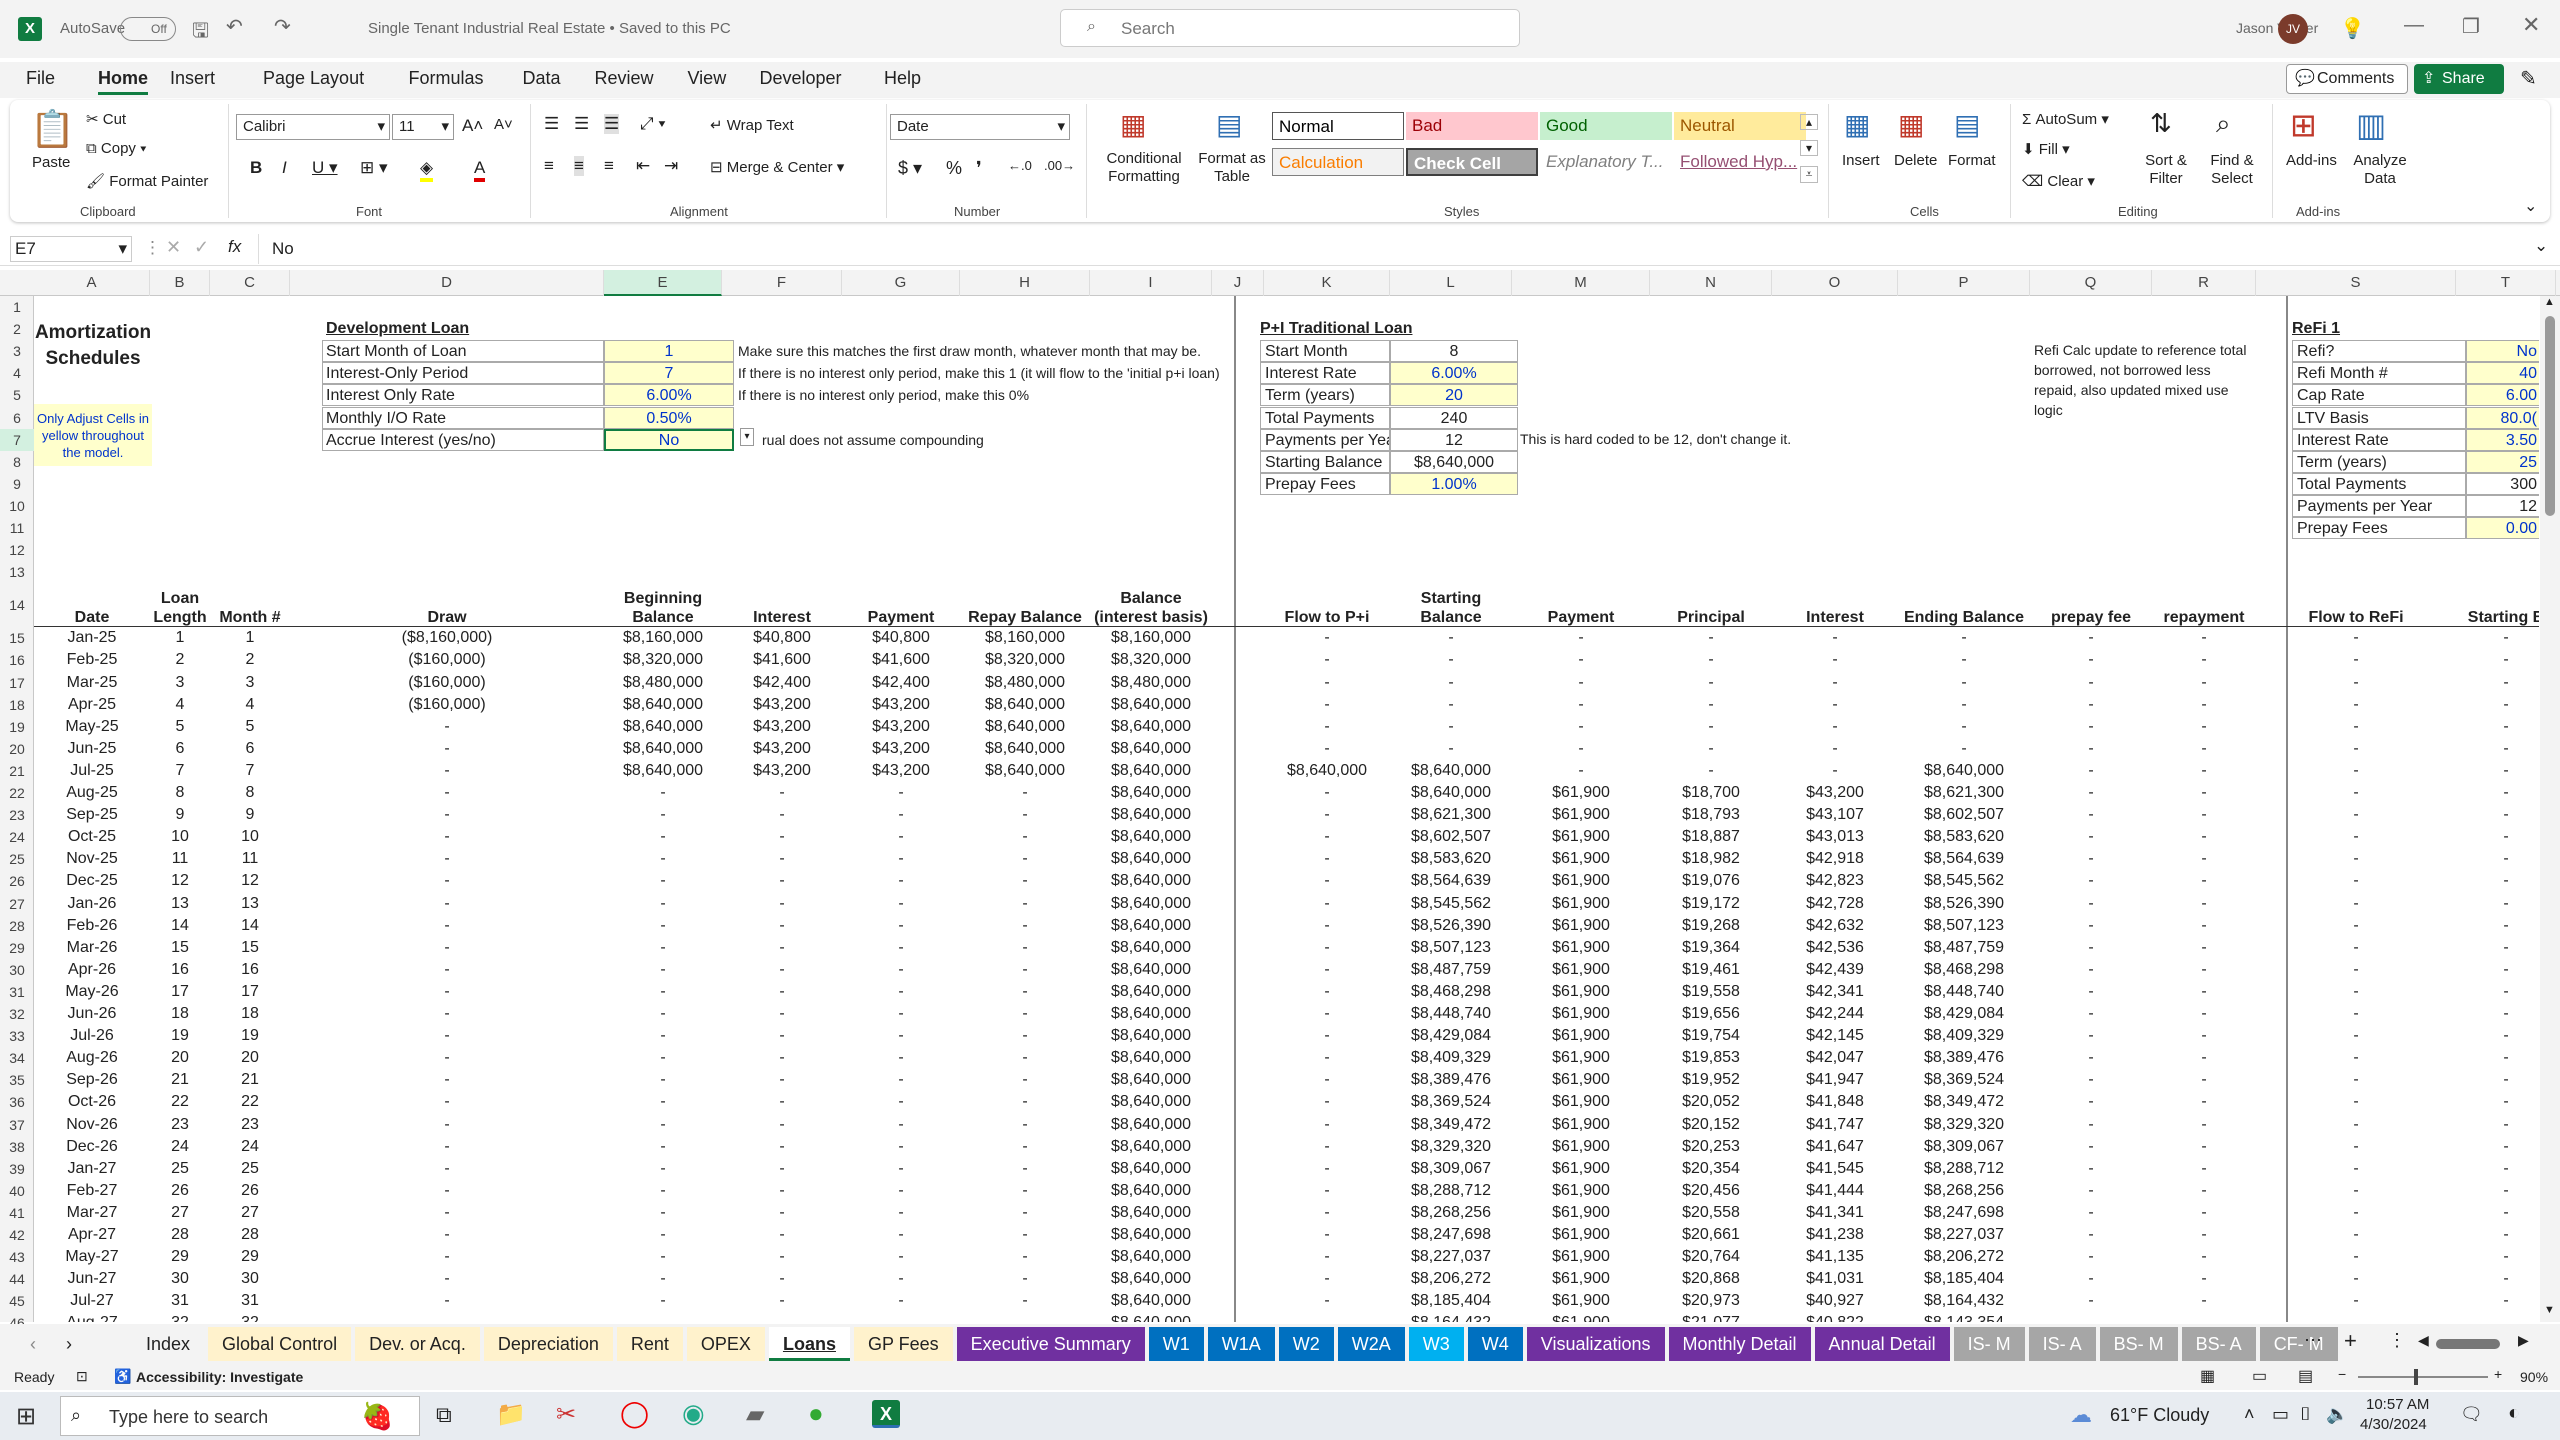  I want to click on table-cell: ($8,160,000), so click(447, 638).